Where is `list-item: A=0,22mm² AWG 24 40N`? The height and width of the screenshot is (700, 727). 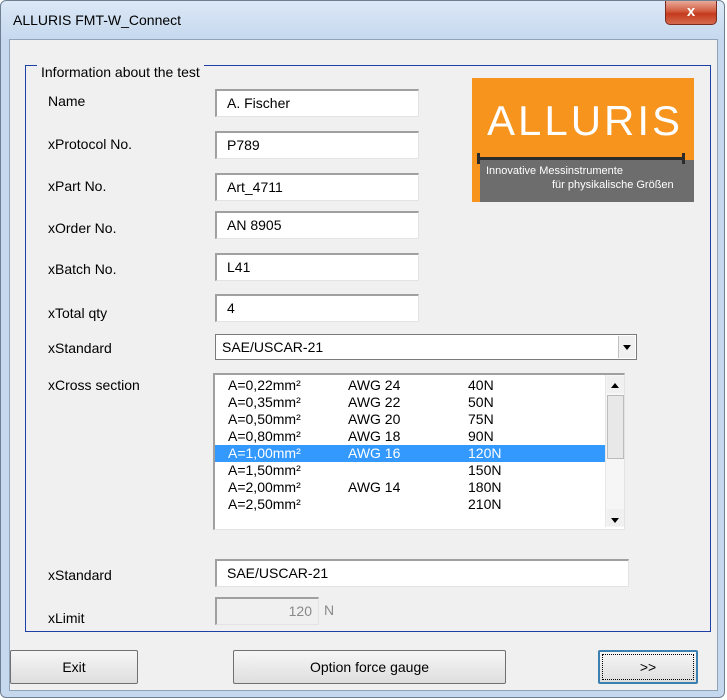 list-item: A=0,22mm² AWG 24 40N is located at coordinates (410, 385).